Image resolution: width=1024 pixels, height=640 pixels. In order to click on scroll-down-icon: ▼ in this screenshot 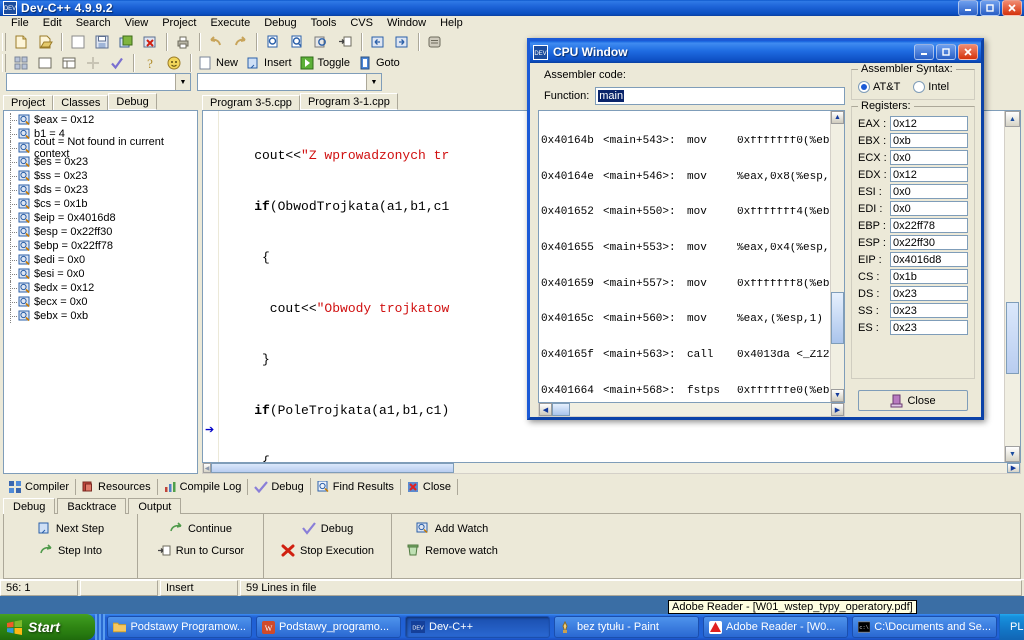, I will do `click(1012, 454)`.